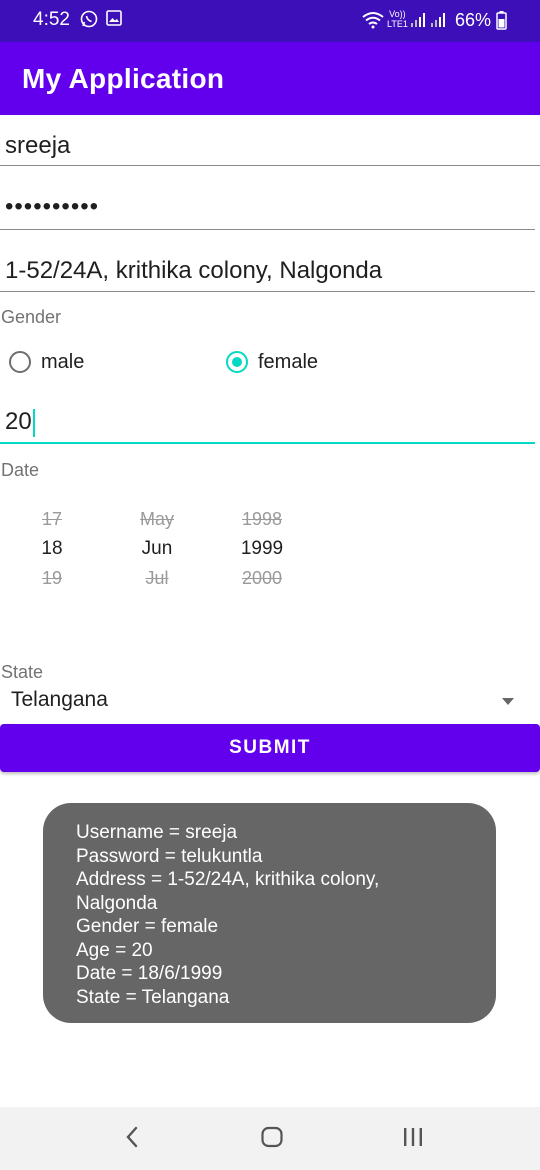 The height and width of the screenshot is (1170, 540). I want to click on battery-percent: 66%, so click(473, 20).